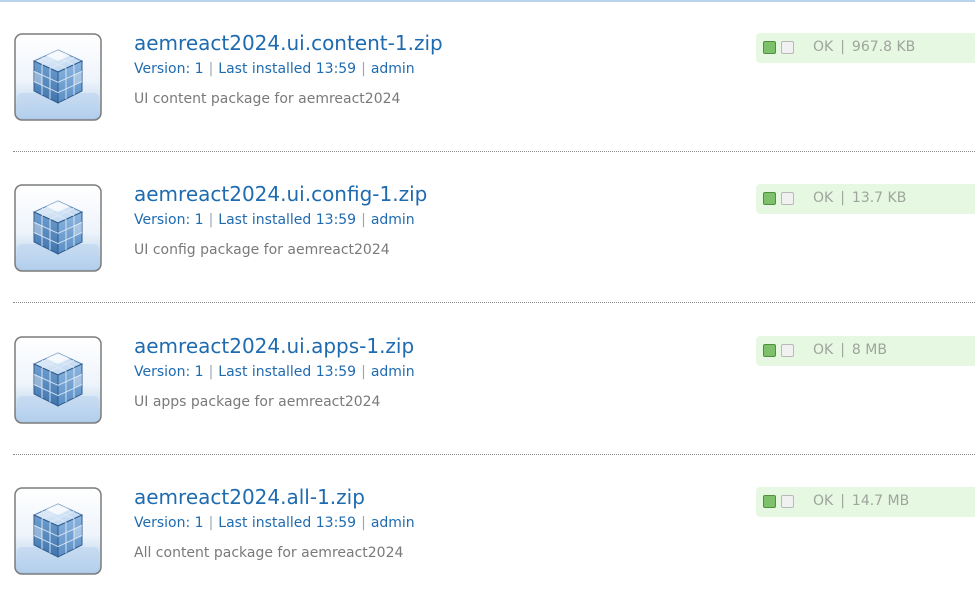 The image size is (975, 599). What do you see at coordinates (267, 99) in the screenshot?
I see `package-description: UI content package for aemreact2024` at bounding box center [267, 99].